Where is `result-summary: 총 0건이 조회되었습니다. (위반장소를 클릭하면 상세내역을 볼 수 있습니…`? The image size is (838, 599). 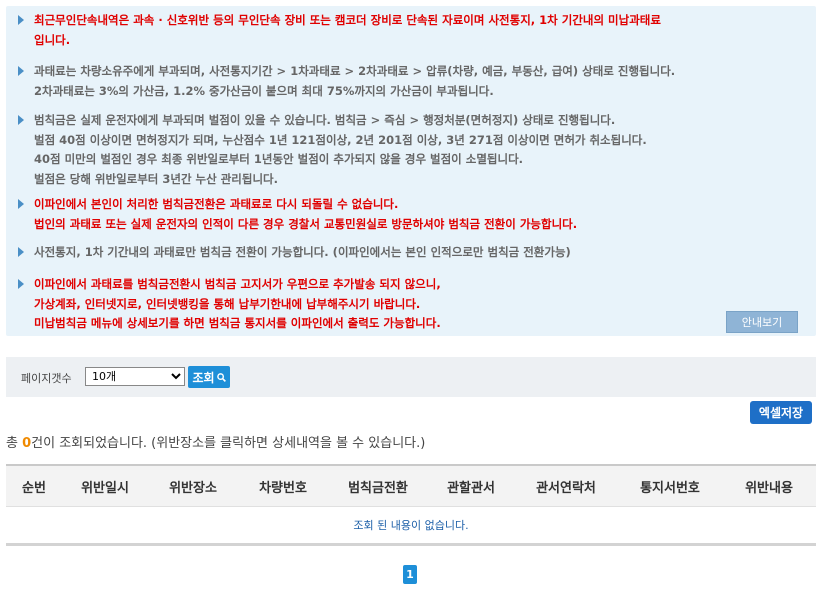
result-summary: 총 0건이 조회되었습니다. (위반장소를 클릭하면 상세내역을 볼 수 있습니… is located at coordinates (215, 441).